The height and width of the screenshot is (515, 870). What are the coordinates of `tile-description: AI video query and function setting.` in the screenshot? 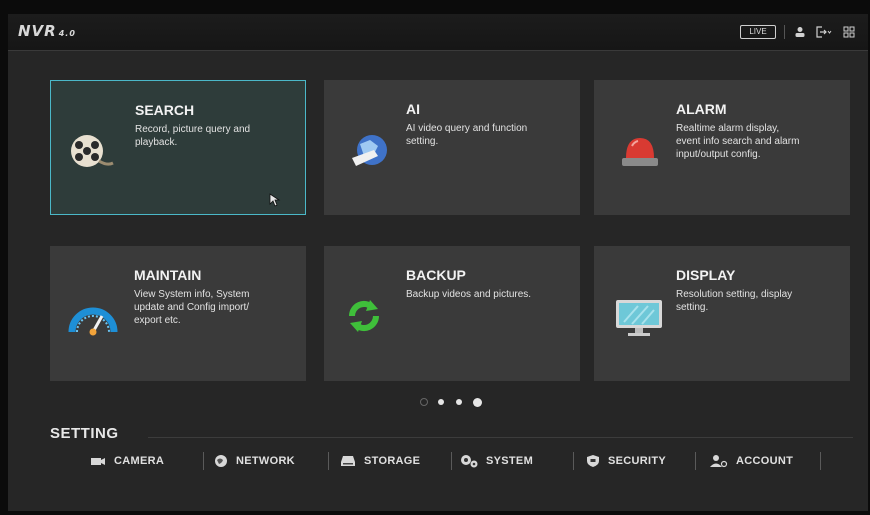 It's located at (467, 135).